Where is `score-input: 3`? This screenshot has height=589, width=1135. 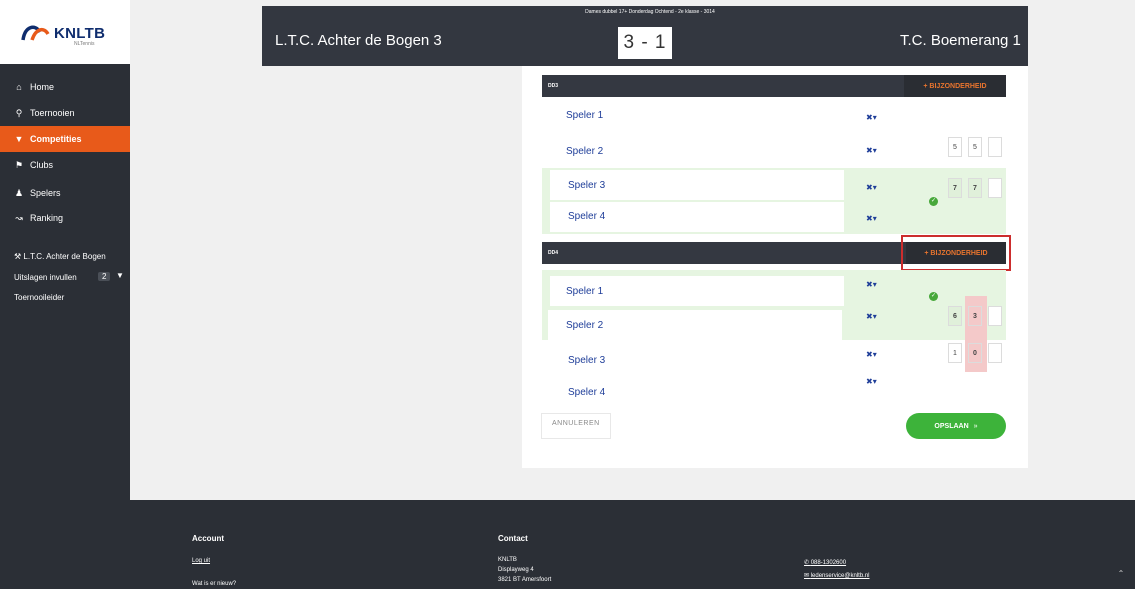 score-input: 3 is located at coordinates (975, 316).